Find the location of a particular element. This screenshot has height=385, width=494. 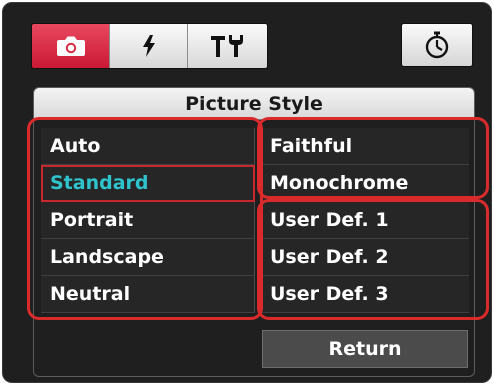

timer-icon is located at coordinates (437, 45).